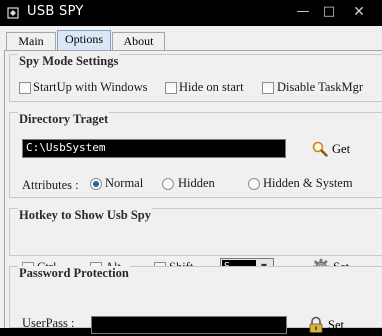 The height and width of the screenshot is (336, 382). Describe the element at coordinates (50, 185) in the screenshot. I see `attributes-label: Attributes :` at that location.